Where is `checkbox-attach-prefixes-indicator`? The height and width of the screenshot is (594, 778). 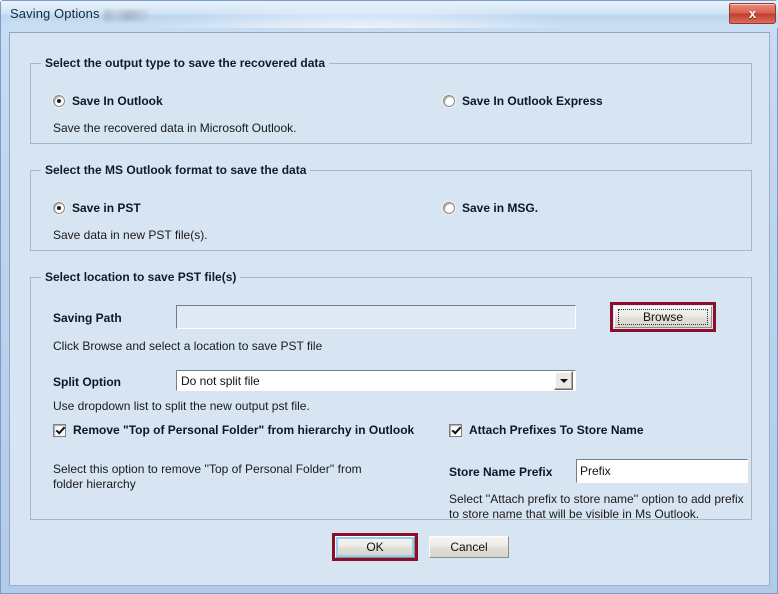
checkbox-attach-prefixes-indicator is located at coordinates (455, 430).